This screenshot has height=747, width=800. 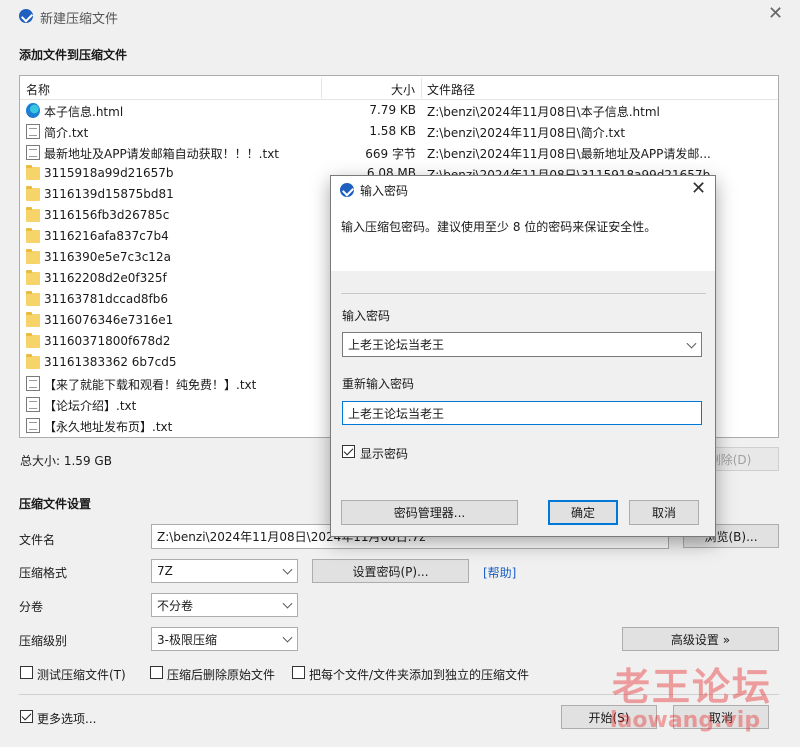 I want to click on dialog-description: 输入压缩包密码。建议使用至少 8 位的密码来保证安全性。, so click(x=499, y=227).